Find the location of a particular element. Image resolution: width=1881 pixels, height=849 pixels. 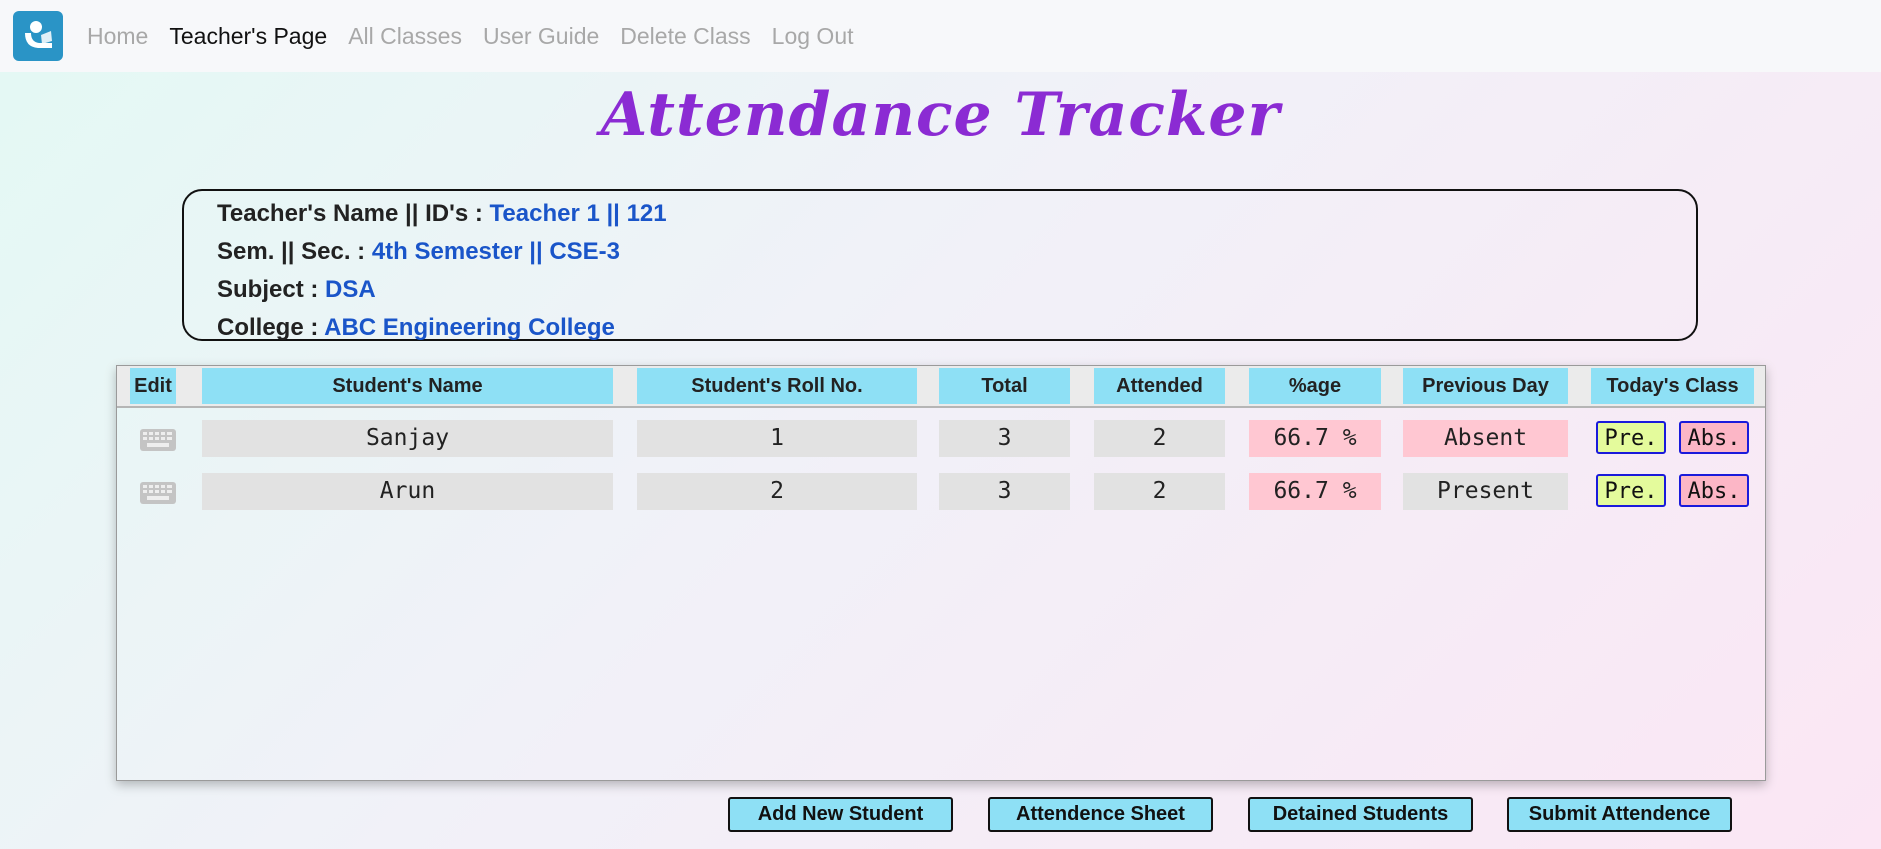

college-value: ABC Engineering College is located at coordinates (469, 327).